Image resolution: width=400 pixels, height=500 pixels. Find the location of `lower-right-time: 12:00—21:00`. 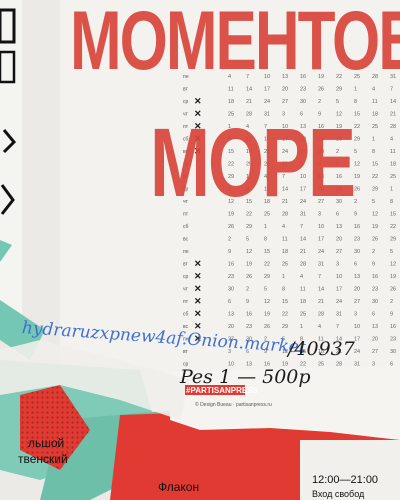

lower-right-time: 12:00—21:00 is located at coordinates (345, 480).